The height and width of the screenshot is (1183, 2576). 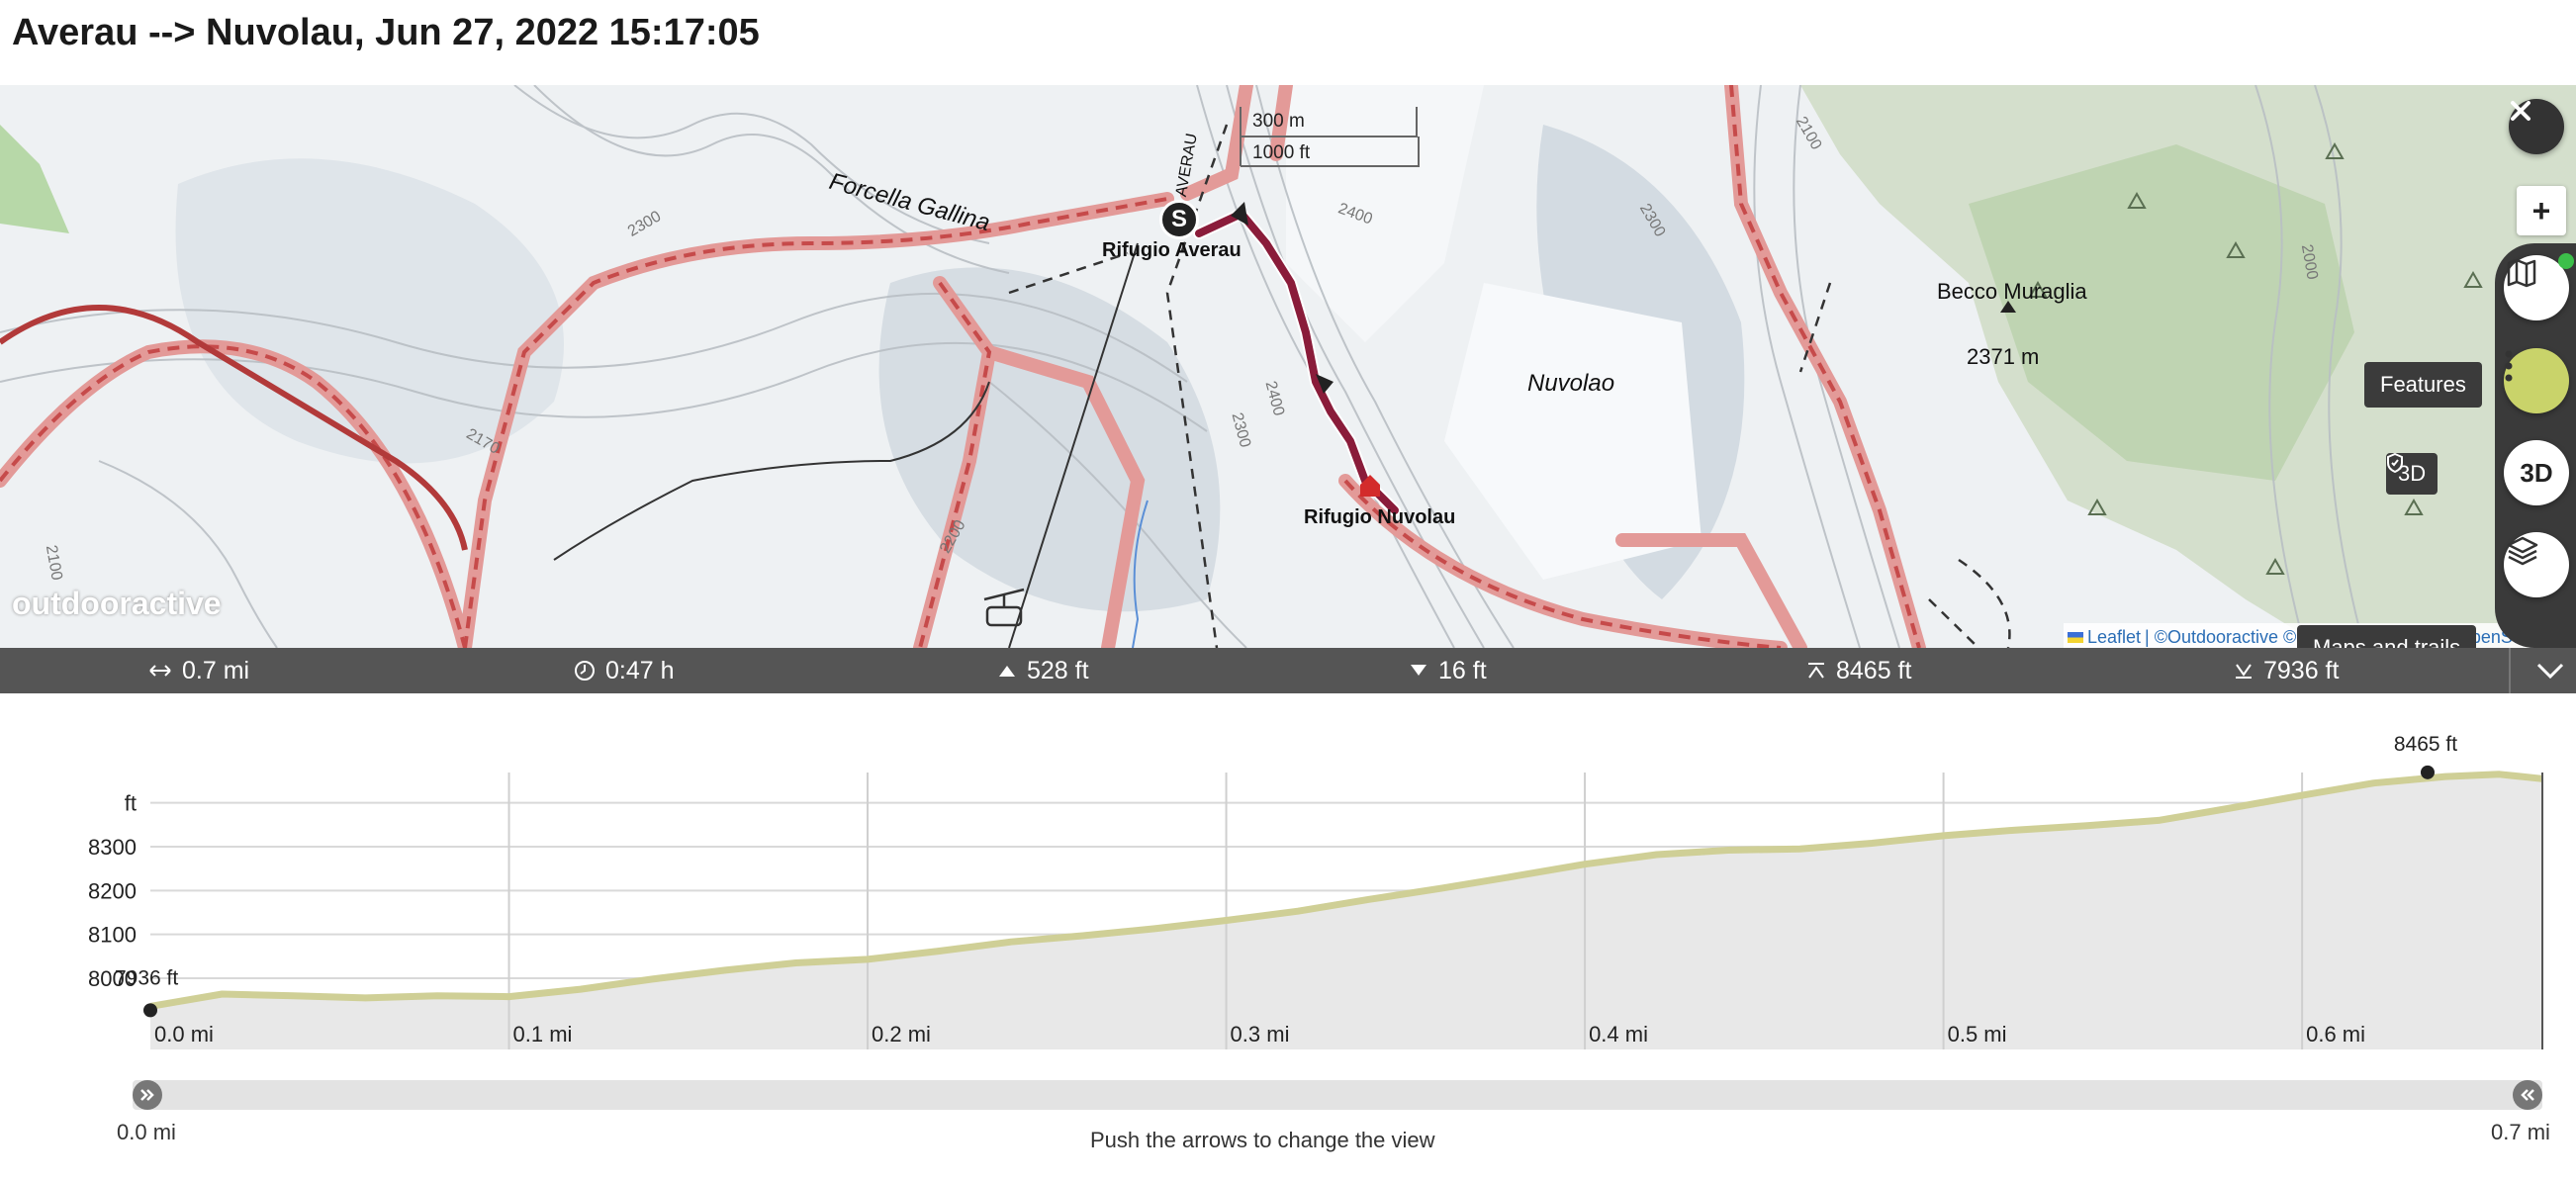 I want to click on double-chevron-left-icon, so click(x=2527, y=1095).